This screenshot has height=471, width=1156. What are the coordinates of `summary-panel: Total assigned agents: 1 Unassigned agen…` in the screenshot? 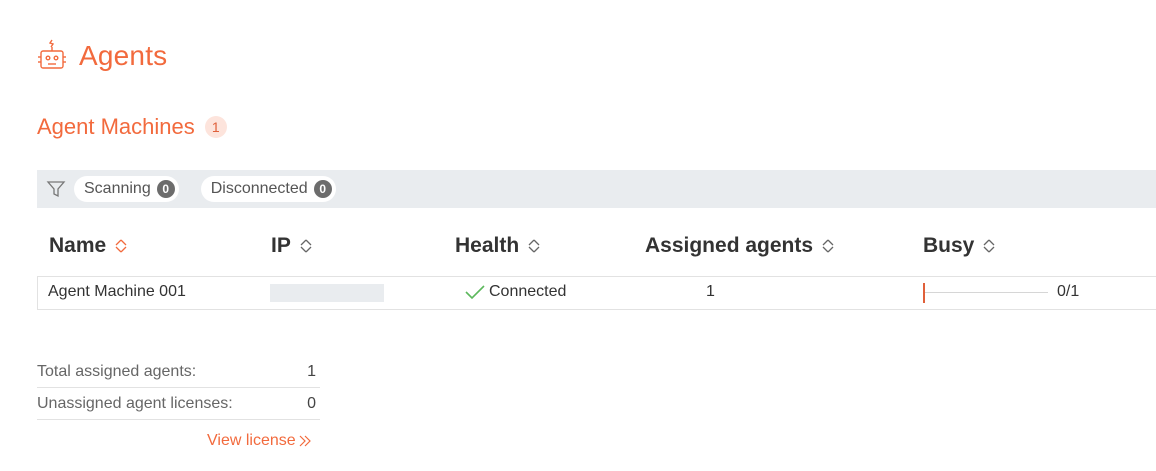 It's located at (178, 388).